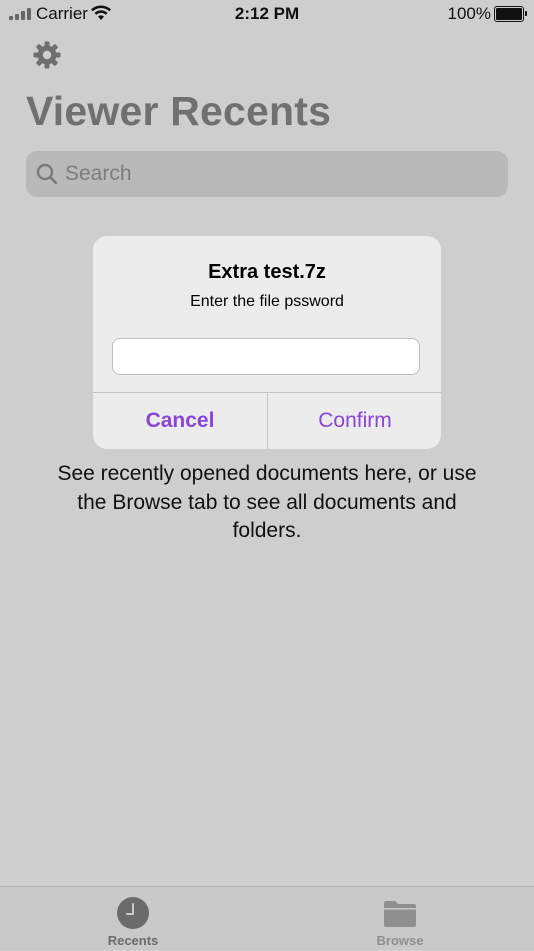 The image size is (534, 951). I want to click on folder-icon, so click(400, 914).